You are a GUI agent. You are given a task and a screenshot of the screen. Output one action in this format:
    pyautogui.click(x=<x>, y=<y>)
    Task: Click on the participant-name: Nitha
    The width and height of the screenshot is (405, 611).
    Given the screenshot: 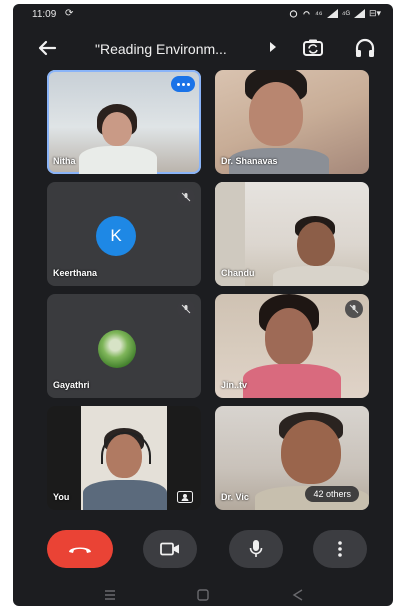 What is the action you would take?
    pyautogui.click(x=64, y=161)
    